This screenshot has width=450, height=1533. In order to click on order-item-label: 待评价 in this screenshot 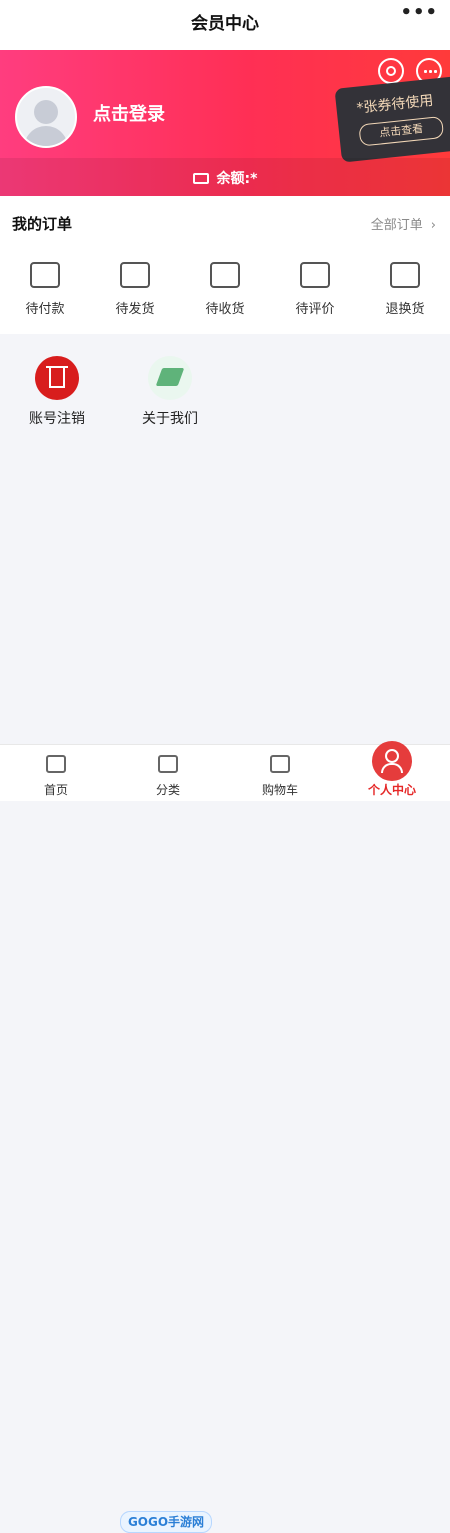, I will do `click(315, 309)`.